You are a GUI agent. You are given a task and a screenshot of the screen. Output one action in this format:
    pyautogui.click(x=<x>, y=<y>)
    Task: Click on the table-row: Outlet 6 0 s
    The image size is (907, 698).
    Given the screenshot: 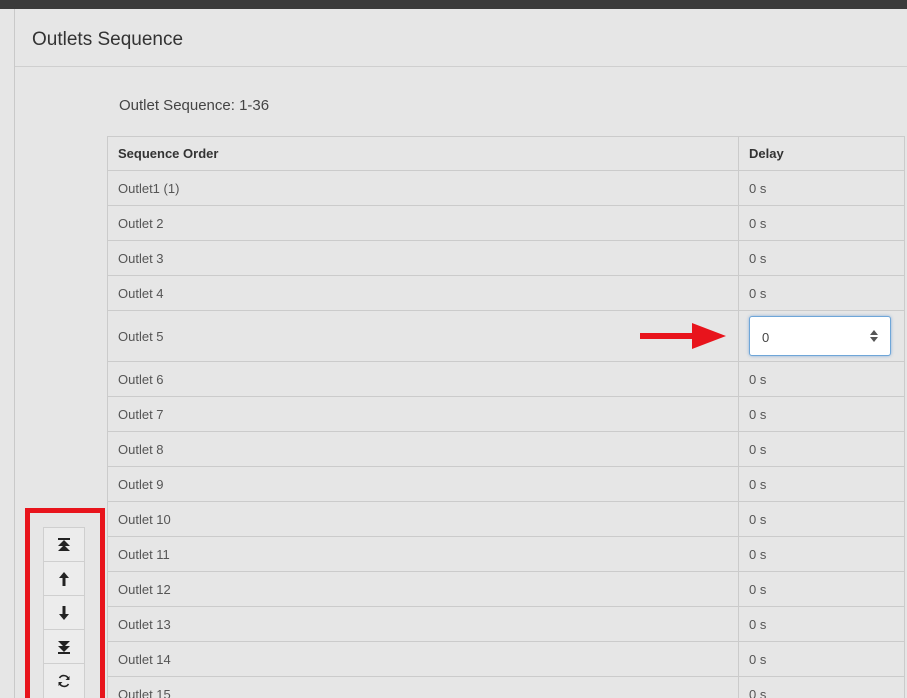 What is the action you would take?
    pyautogui.click(x=505, y=379)
    